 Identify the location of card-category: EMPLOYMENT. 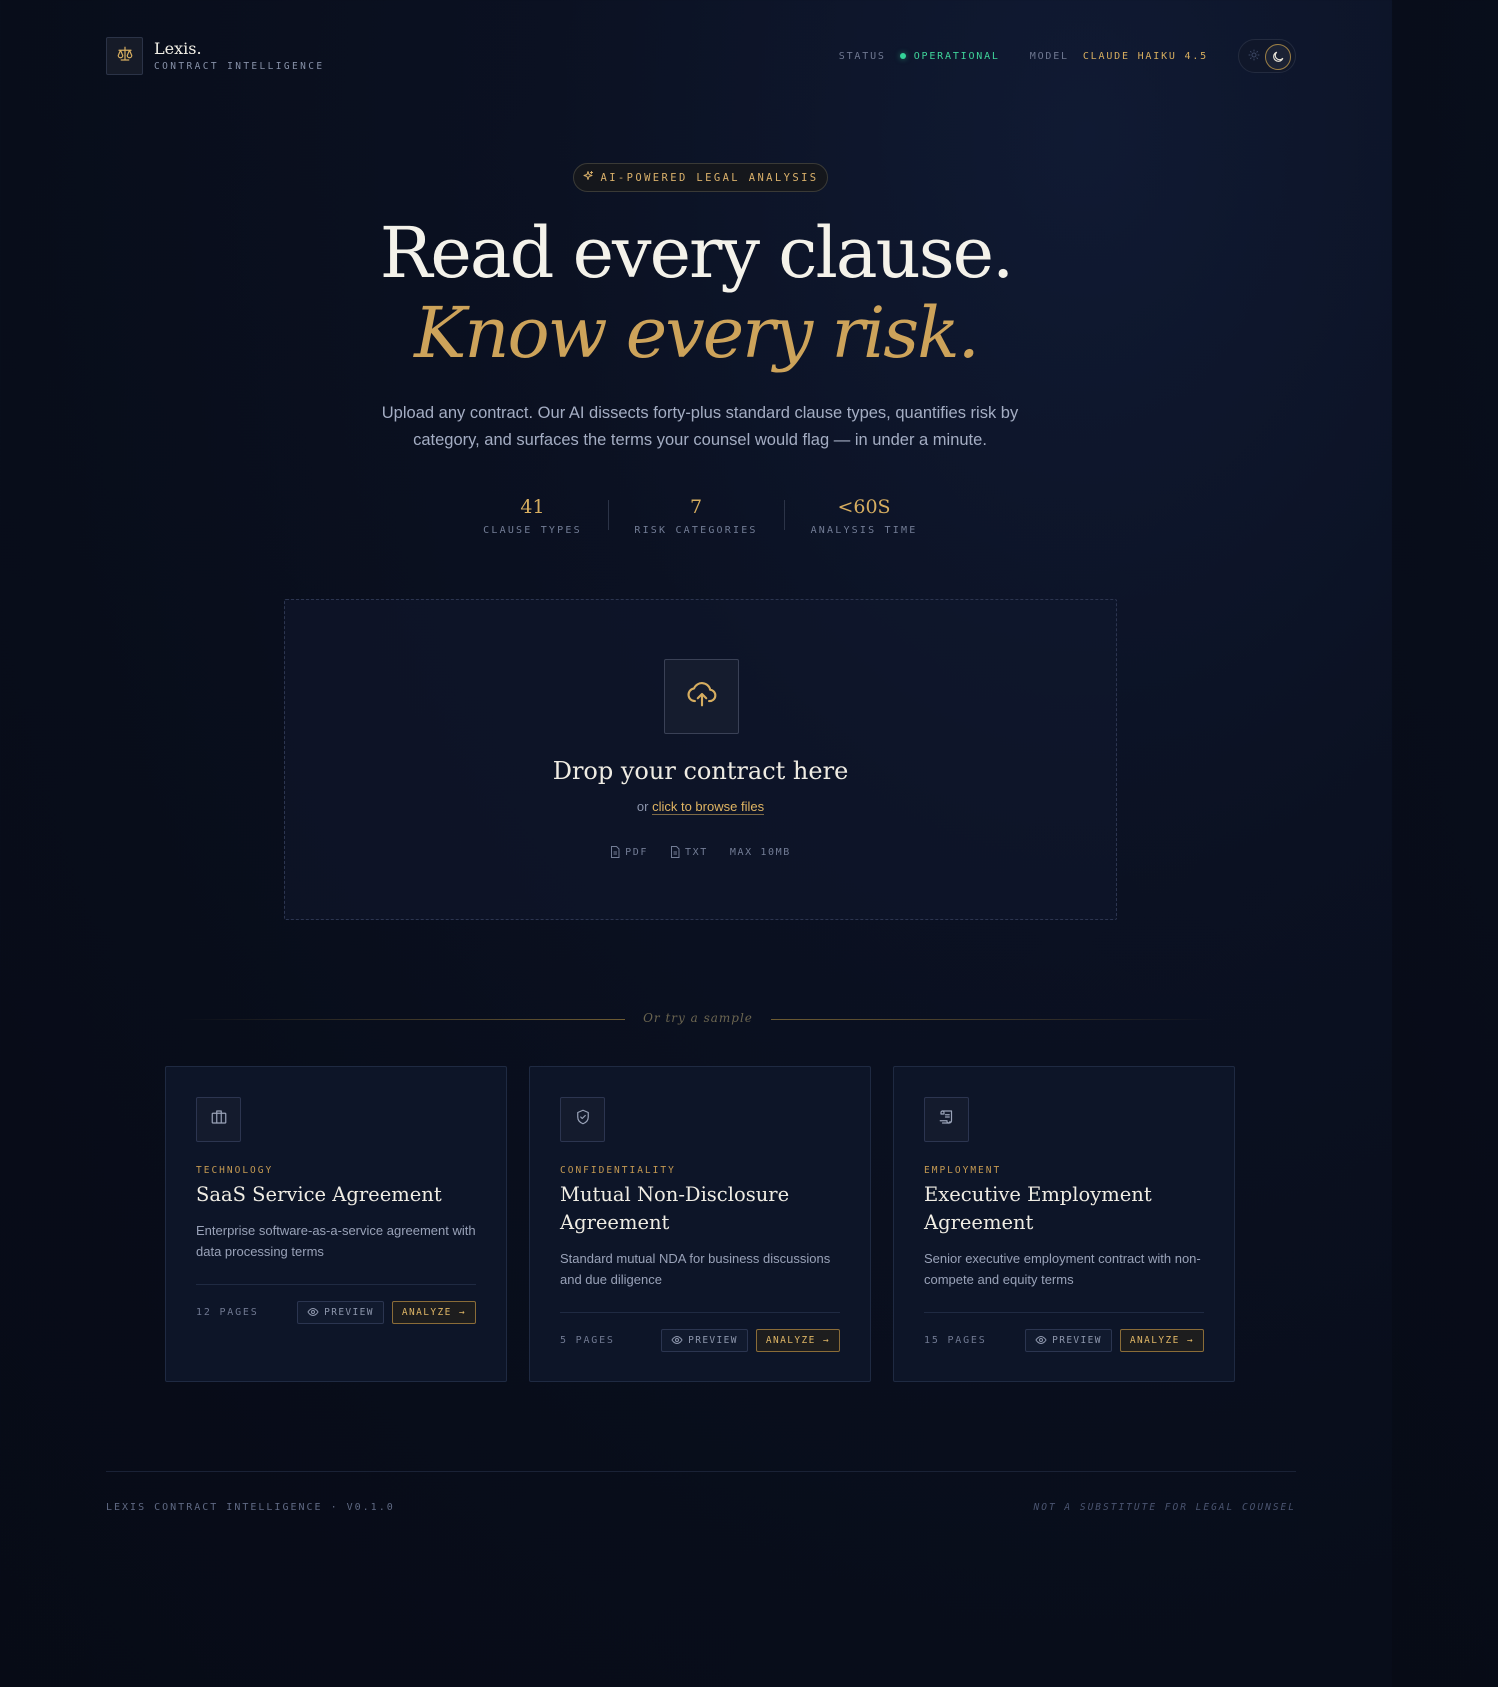
(963, 1170).